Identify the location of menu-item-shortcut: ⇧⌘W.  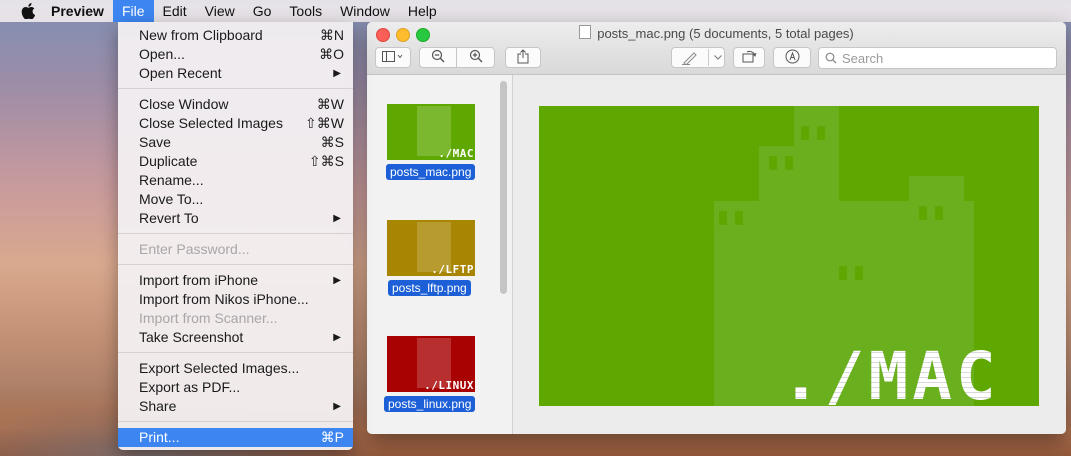
(324, 123).